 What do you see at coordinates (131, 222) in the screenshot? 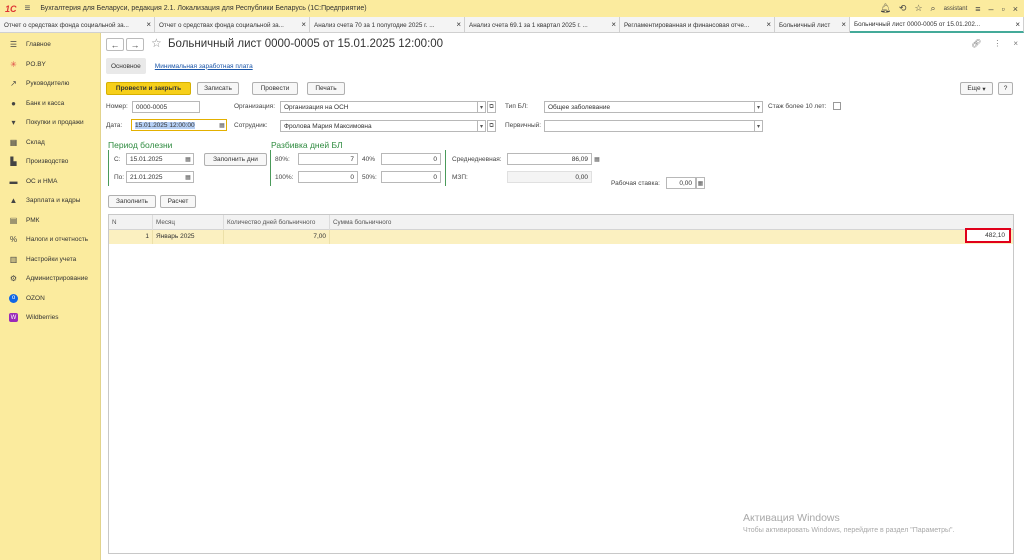
I see `column-header-n: N` at bounding box center [131, 222].